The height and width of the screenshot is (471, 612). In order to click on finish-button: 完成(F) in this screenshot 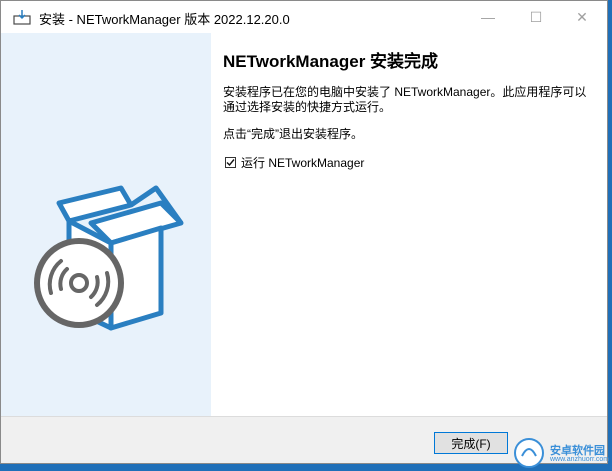, I will do `click(471, 443)`.